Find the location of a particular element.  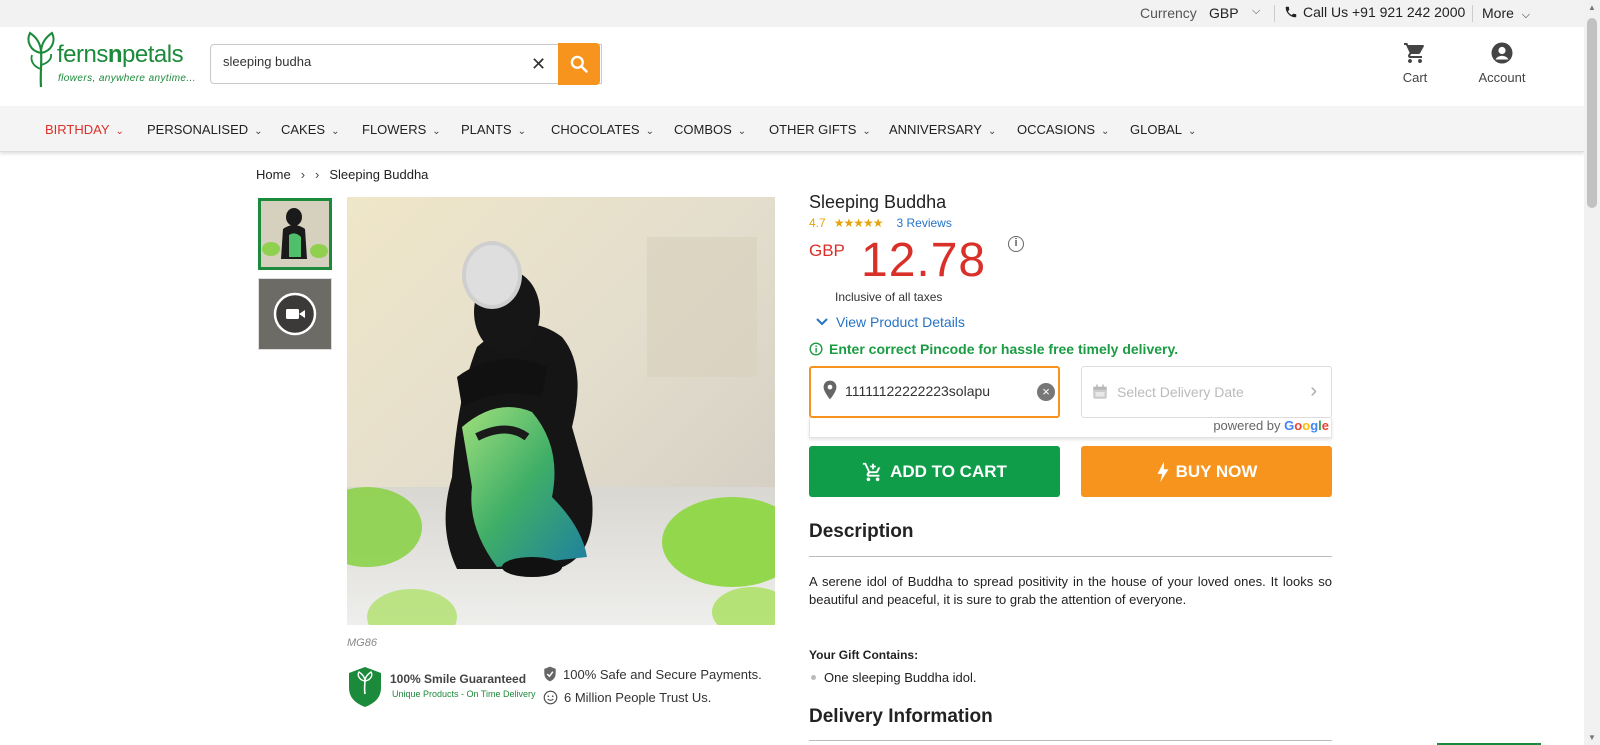

thumbnail-video is located at coordinates (295, 314).